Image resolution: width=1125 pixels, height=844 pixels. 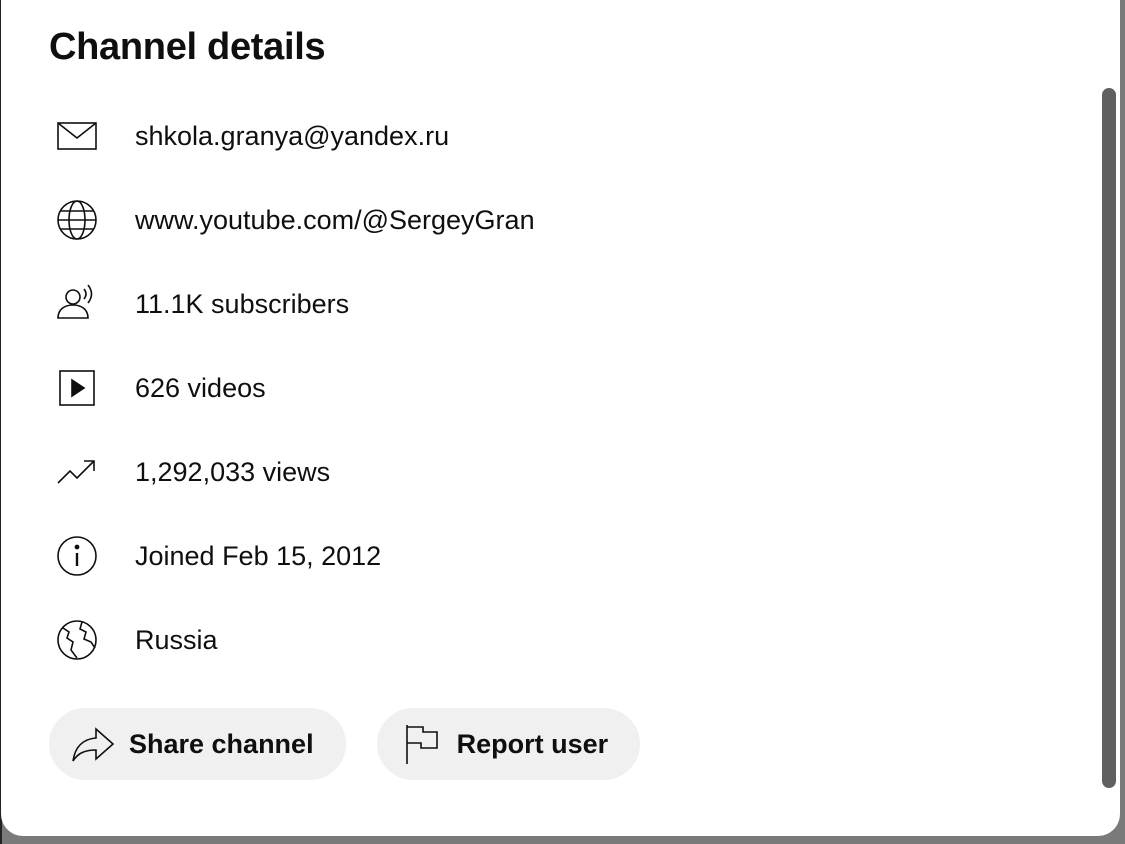 I want to click on dialog-actions: Share channel Report user, so click(x=345, y=744).